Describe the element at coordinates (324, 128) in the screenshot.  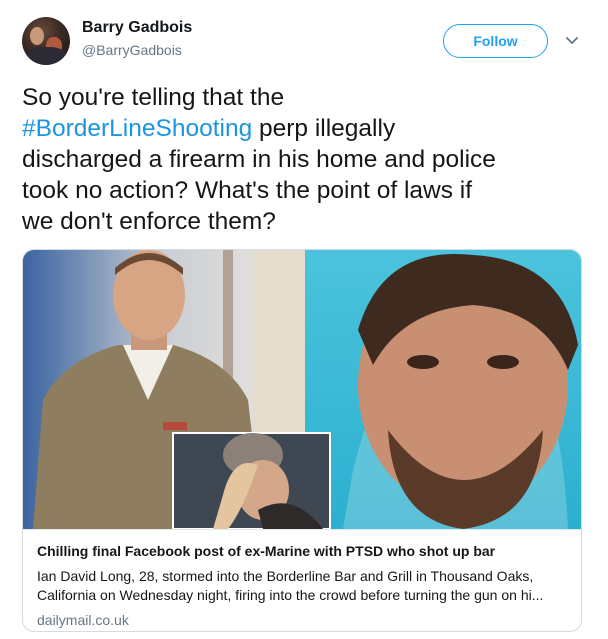
I see `tweet-line-rest: perp illegally` at that location.